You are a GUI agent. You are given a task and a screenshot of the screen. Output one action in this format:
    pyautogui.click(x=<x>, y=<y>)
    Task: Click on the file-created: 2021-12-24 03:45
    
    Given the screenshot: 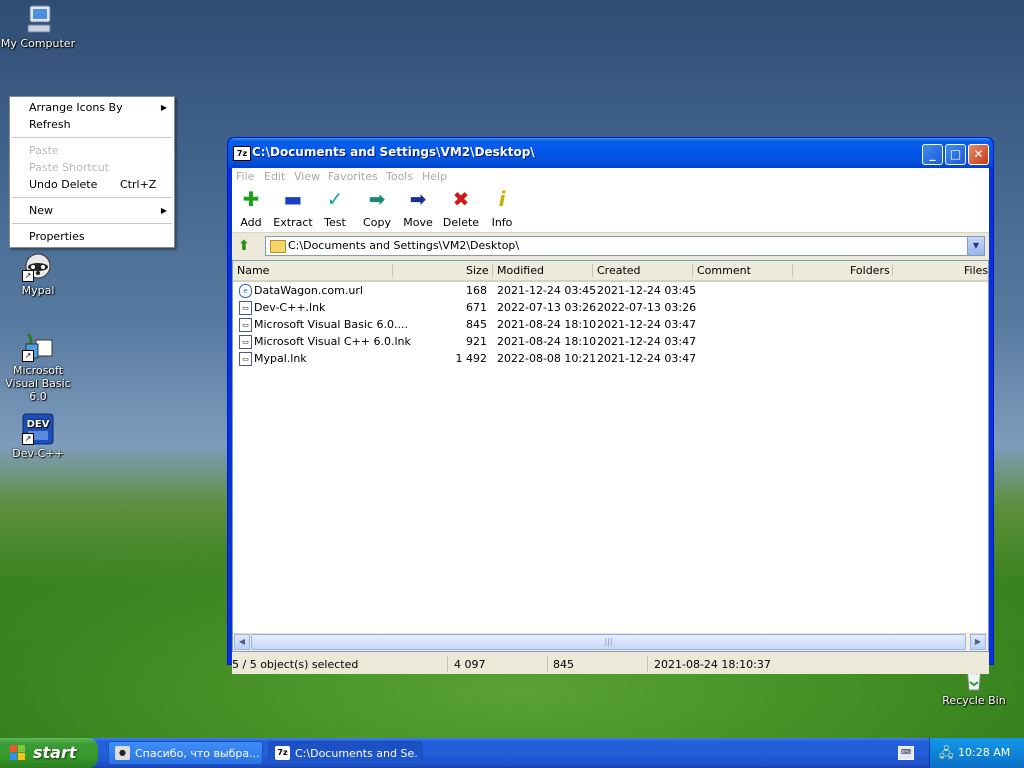 What is the action you would take?
    pyautogui.click(x=647, y=290)
    